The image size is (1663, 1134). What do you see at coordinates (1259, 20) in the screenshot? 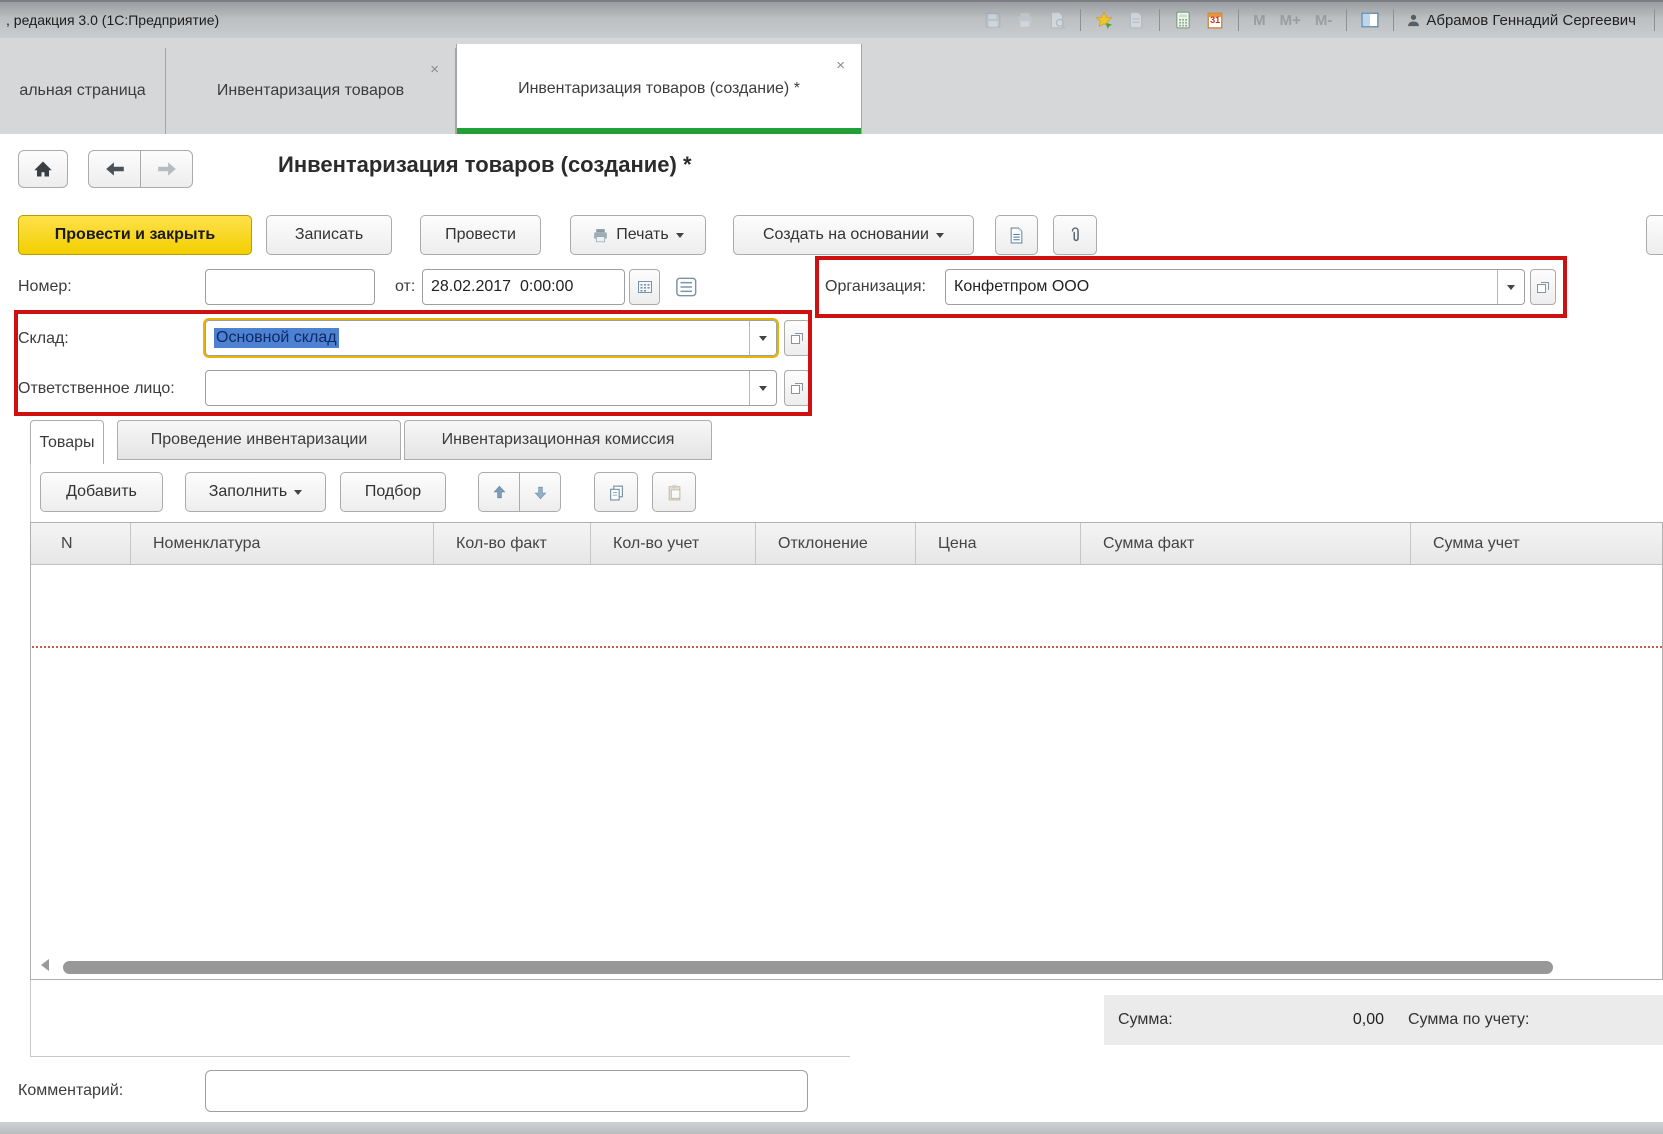
I see `memory-m-button: M` at bounding box center [1259, 20].